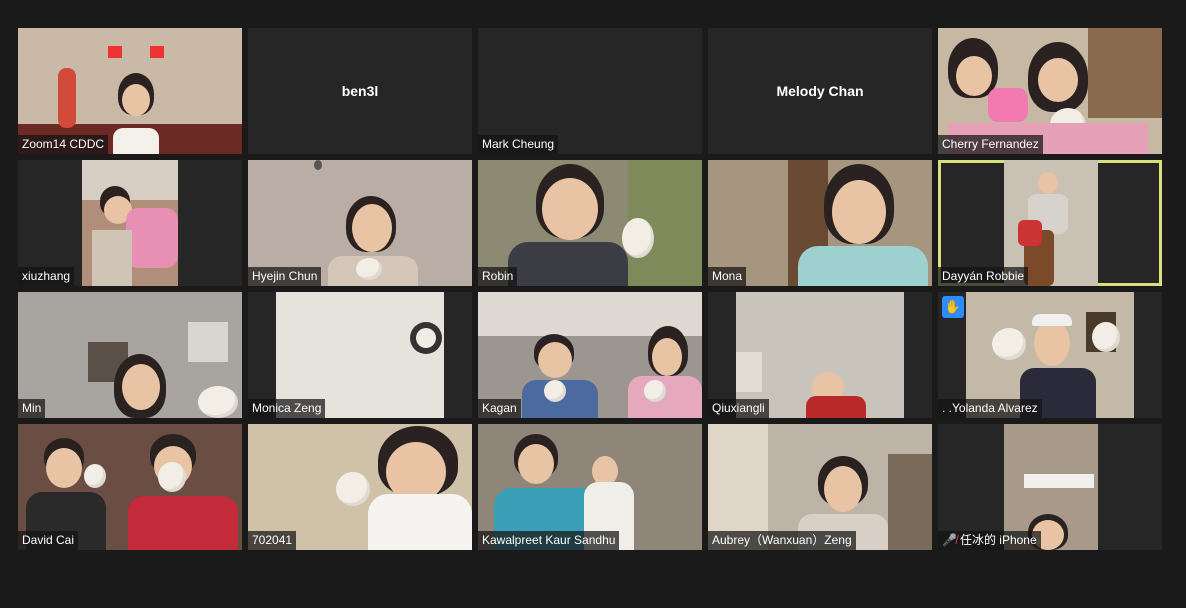  Describe the element at coordinates (518, 144) in the screenshot. I see `participant-name-label: Mark Cheung` at that location.